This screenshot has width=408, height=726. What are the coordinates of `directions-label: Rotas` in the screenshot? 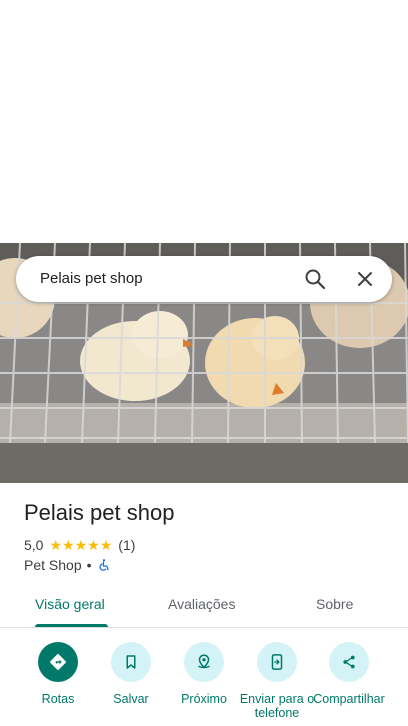 It's located at (58, 699).